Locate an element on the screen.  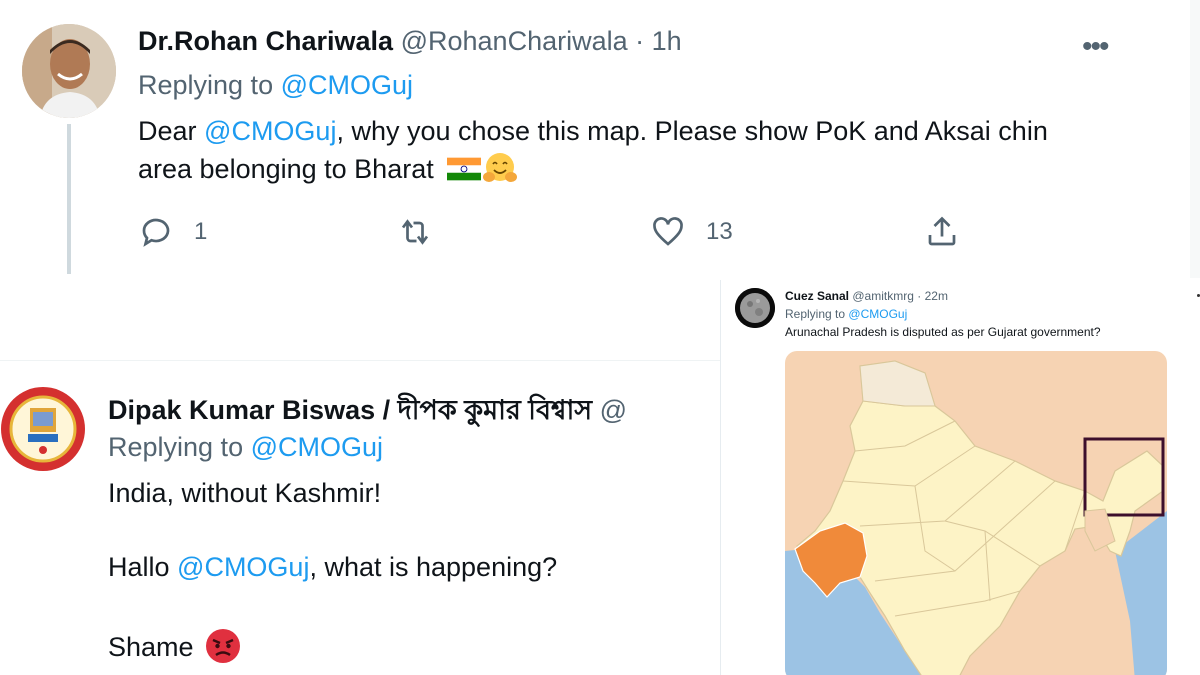
like-action: 13 is located at coordinates (691, 232).